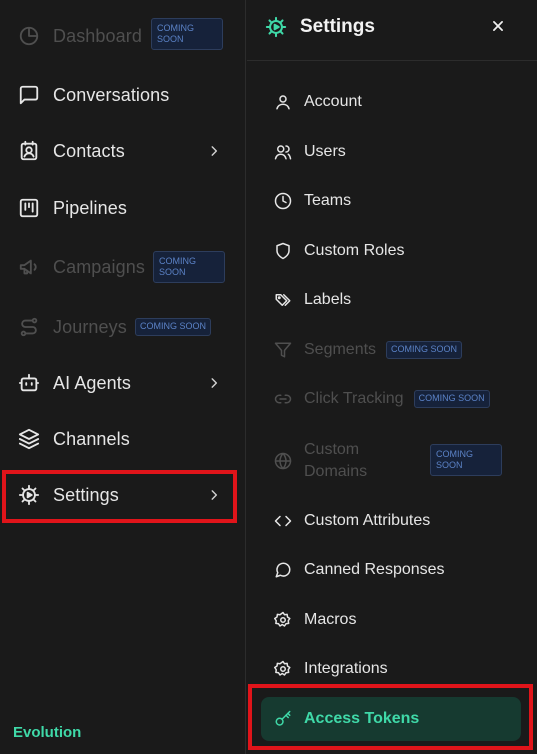 The image size is (537, 754). What do you see at coordinates (336, 460) in the screenshot?
I see `settings-item-label: Custom Domains` at bounding box center [336, 460].